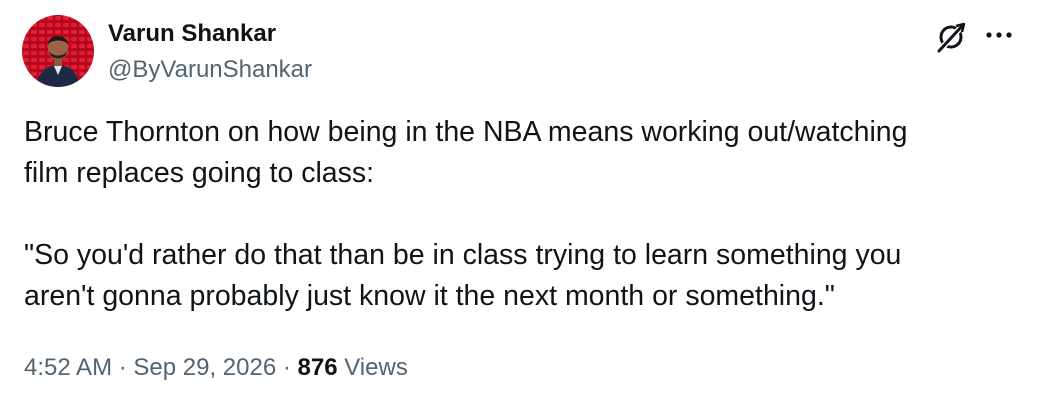  What do you see at coordinates (58, 51) in the screenshot?
I see `avatar` at bounding box center [58, 51].